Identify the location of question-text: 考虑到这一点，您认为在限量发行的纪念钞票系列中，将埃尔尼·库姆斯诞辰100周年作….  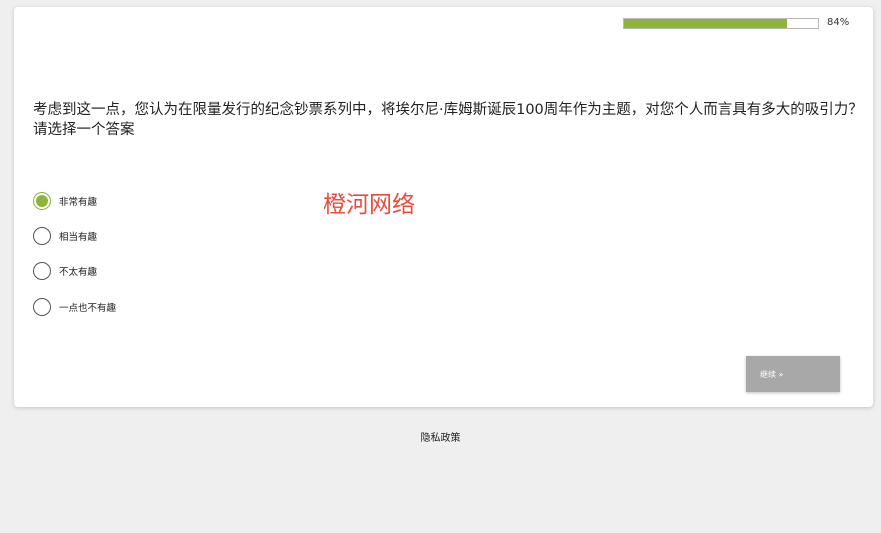
(448, 120).